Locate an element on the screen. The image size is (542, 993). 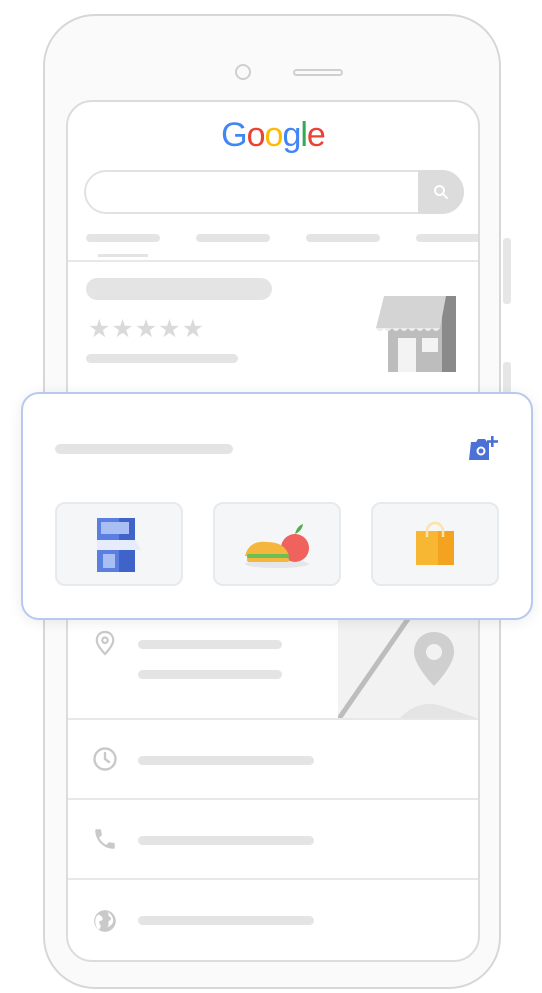
storefront-icon is located at coordinates (416, 334).